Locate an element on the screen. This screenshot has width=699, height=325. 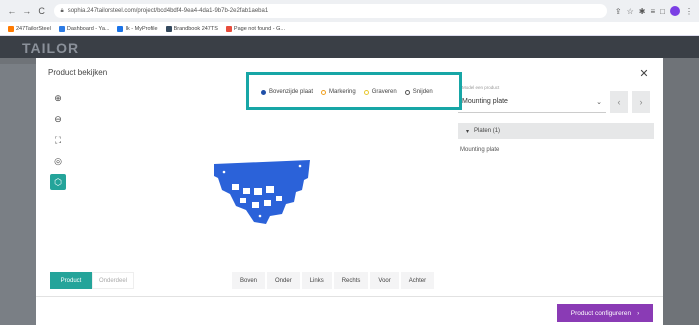
part-3d-model is located at coordinates (262, 192).